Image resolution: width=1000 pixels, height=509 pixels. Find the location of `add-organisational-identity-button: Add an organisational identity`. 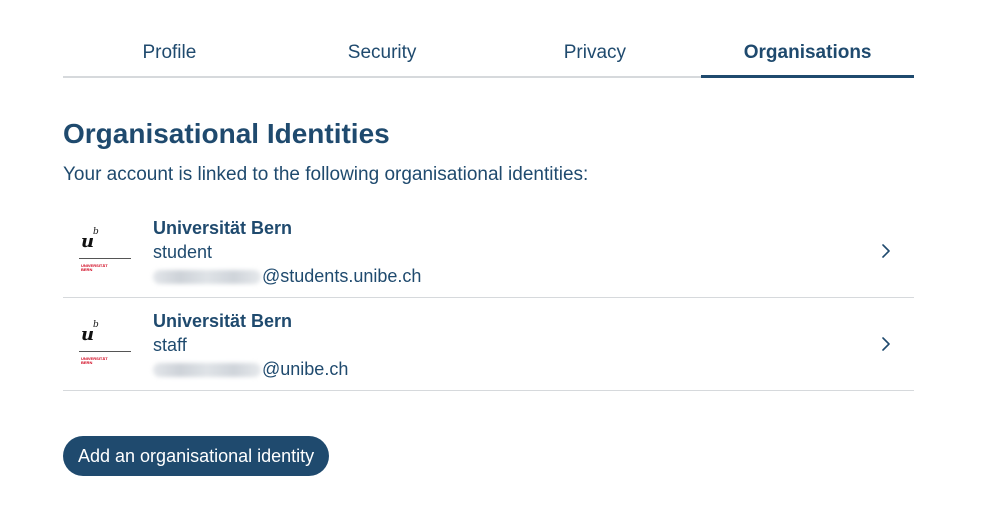

add-organisational-identity-button: Add an organisational identity is located at coordinates (196, 456).